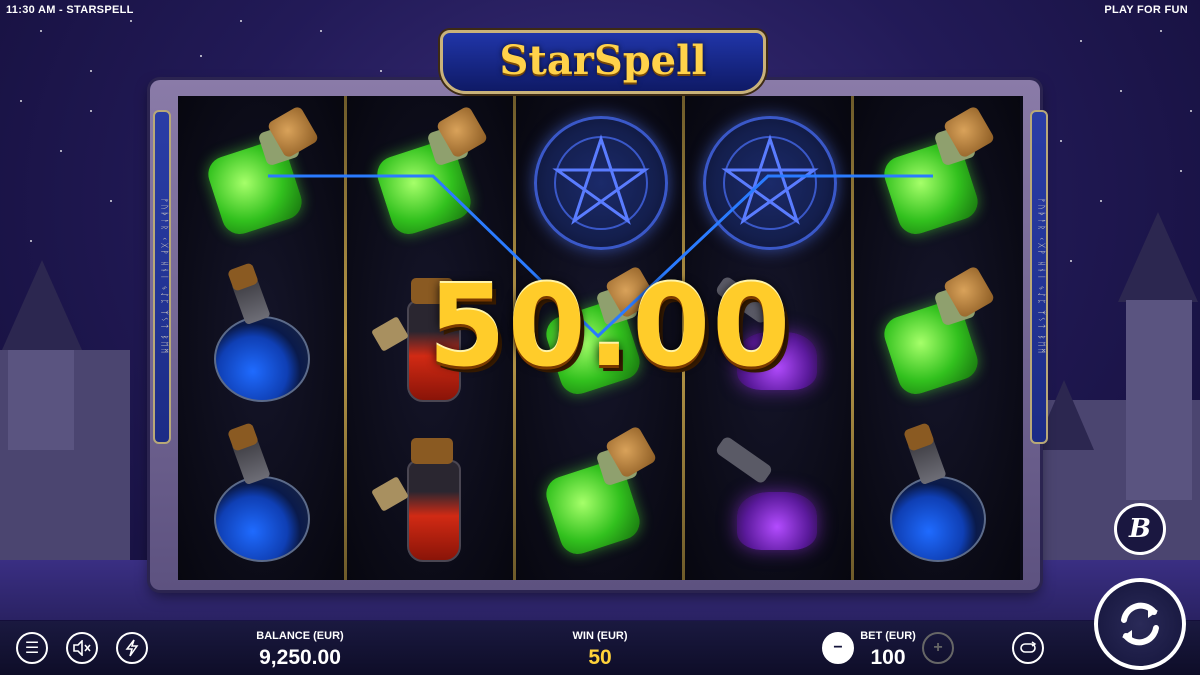 This screenshot has width=1200, height=675. I want to click on clock-title: 11:30 AM - STARSPELL, so click(70, 10).